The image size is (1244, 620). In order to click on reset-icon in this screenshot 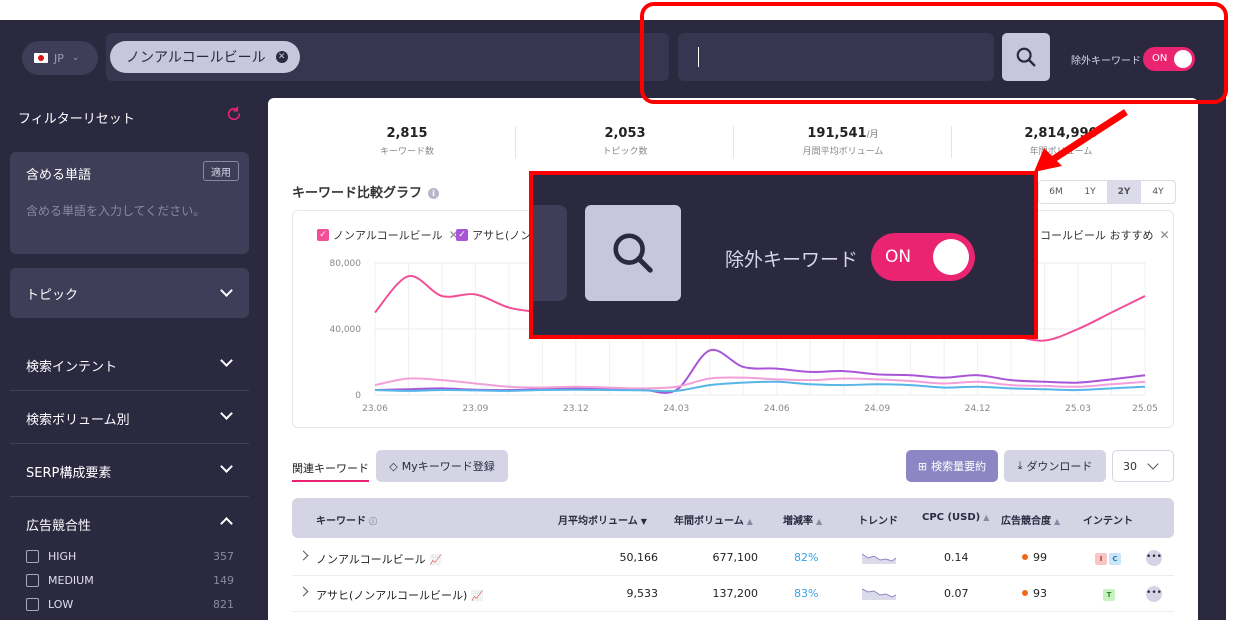, I will do `click(234, 114)`.